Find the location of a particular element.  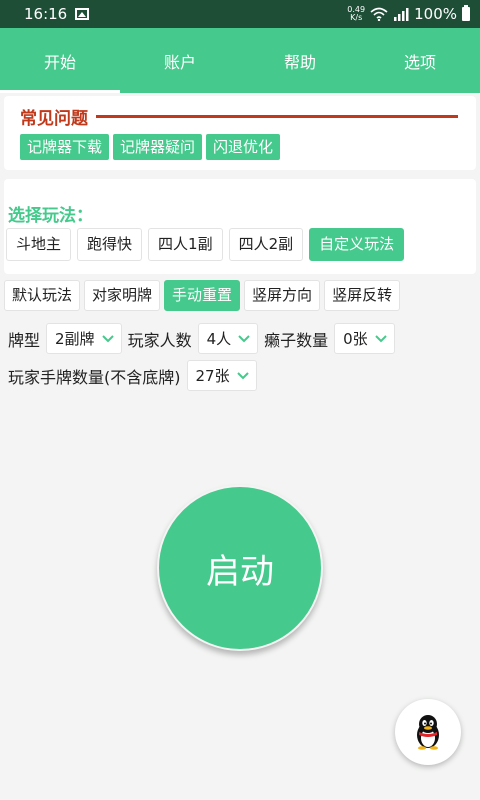

settings-row-2: 玩家手牌数量(不含底牌) 27张 is located at coordinates (135, 375).